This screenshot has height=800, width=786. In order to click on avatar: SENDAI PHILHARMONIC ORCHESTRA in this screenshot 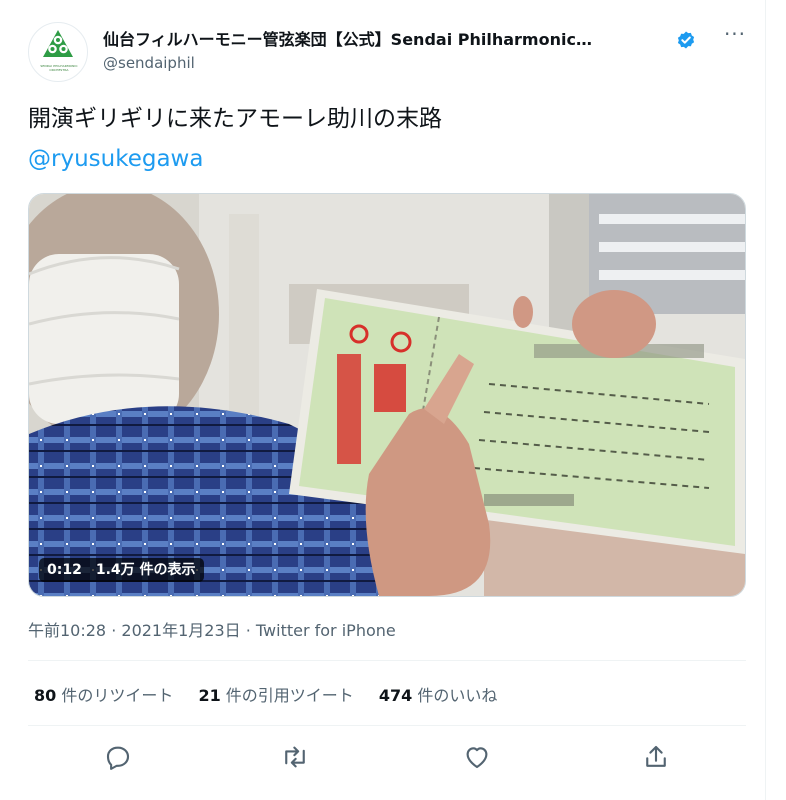, I will do `click(58, 52)`.